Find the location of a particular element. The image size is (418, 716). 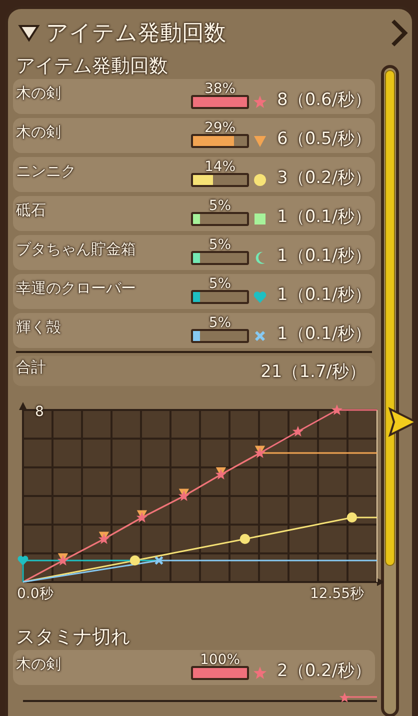

item-name: ブタちゃん貯金箱 is located at coordinates (76, 249).